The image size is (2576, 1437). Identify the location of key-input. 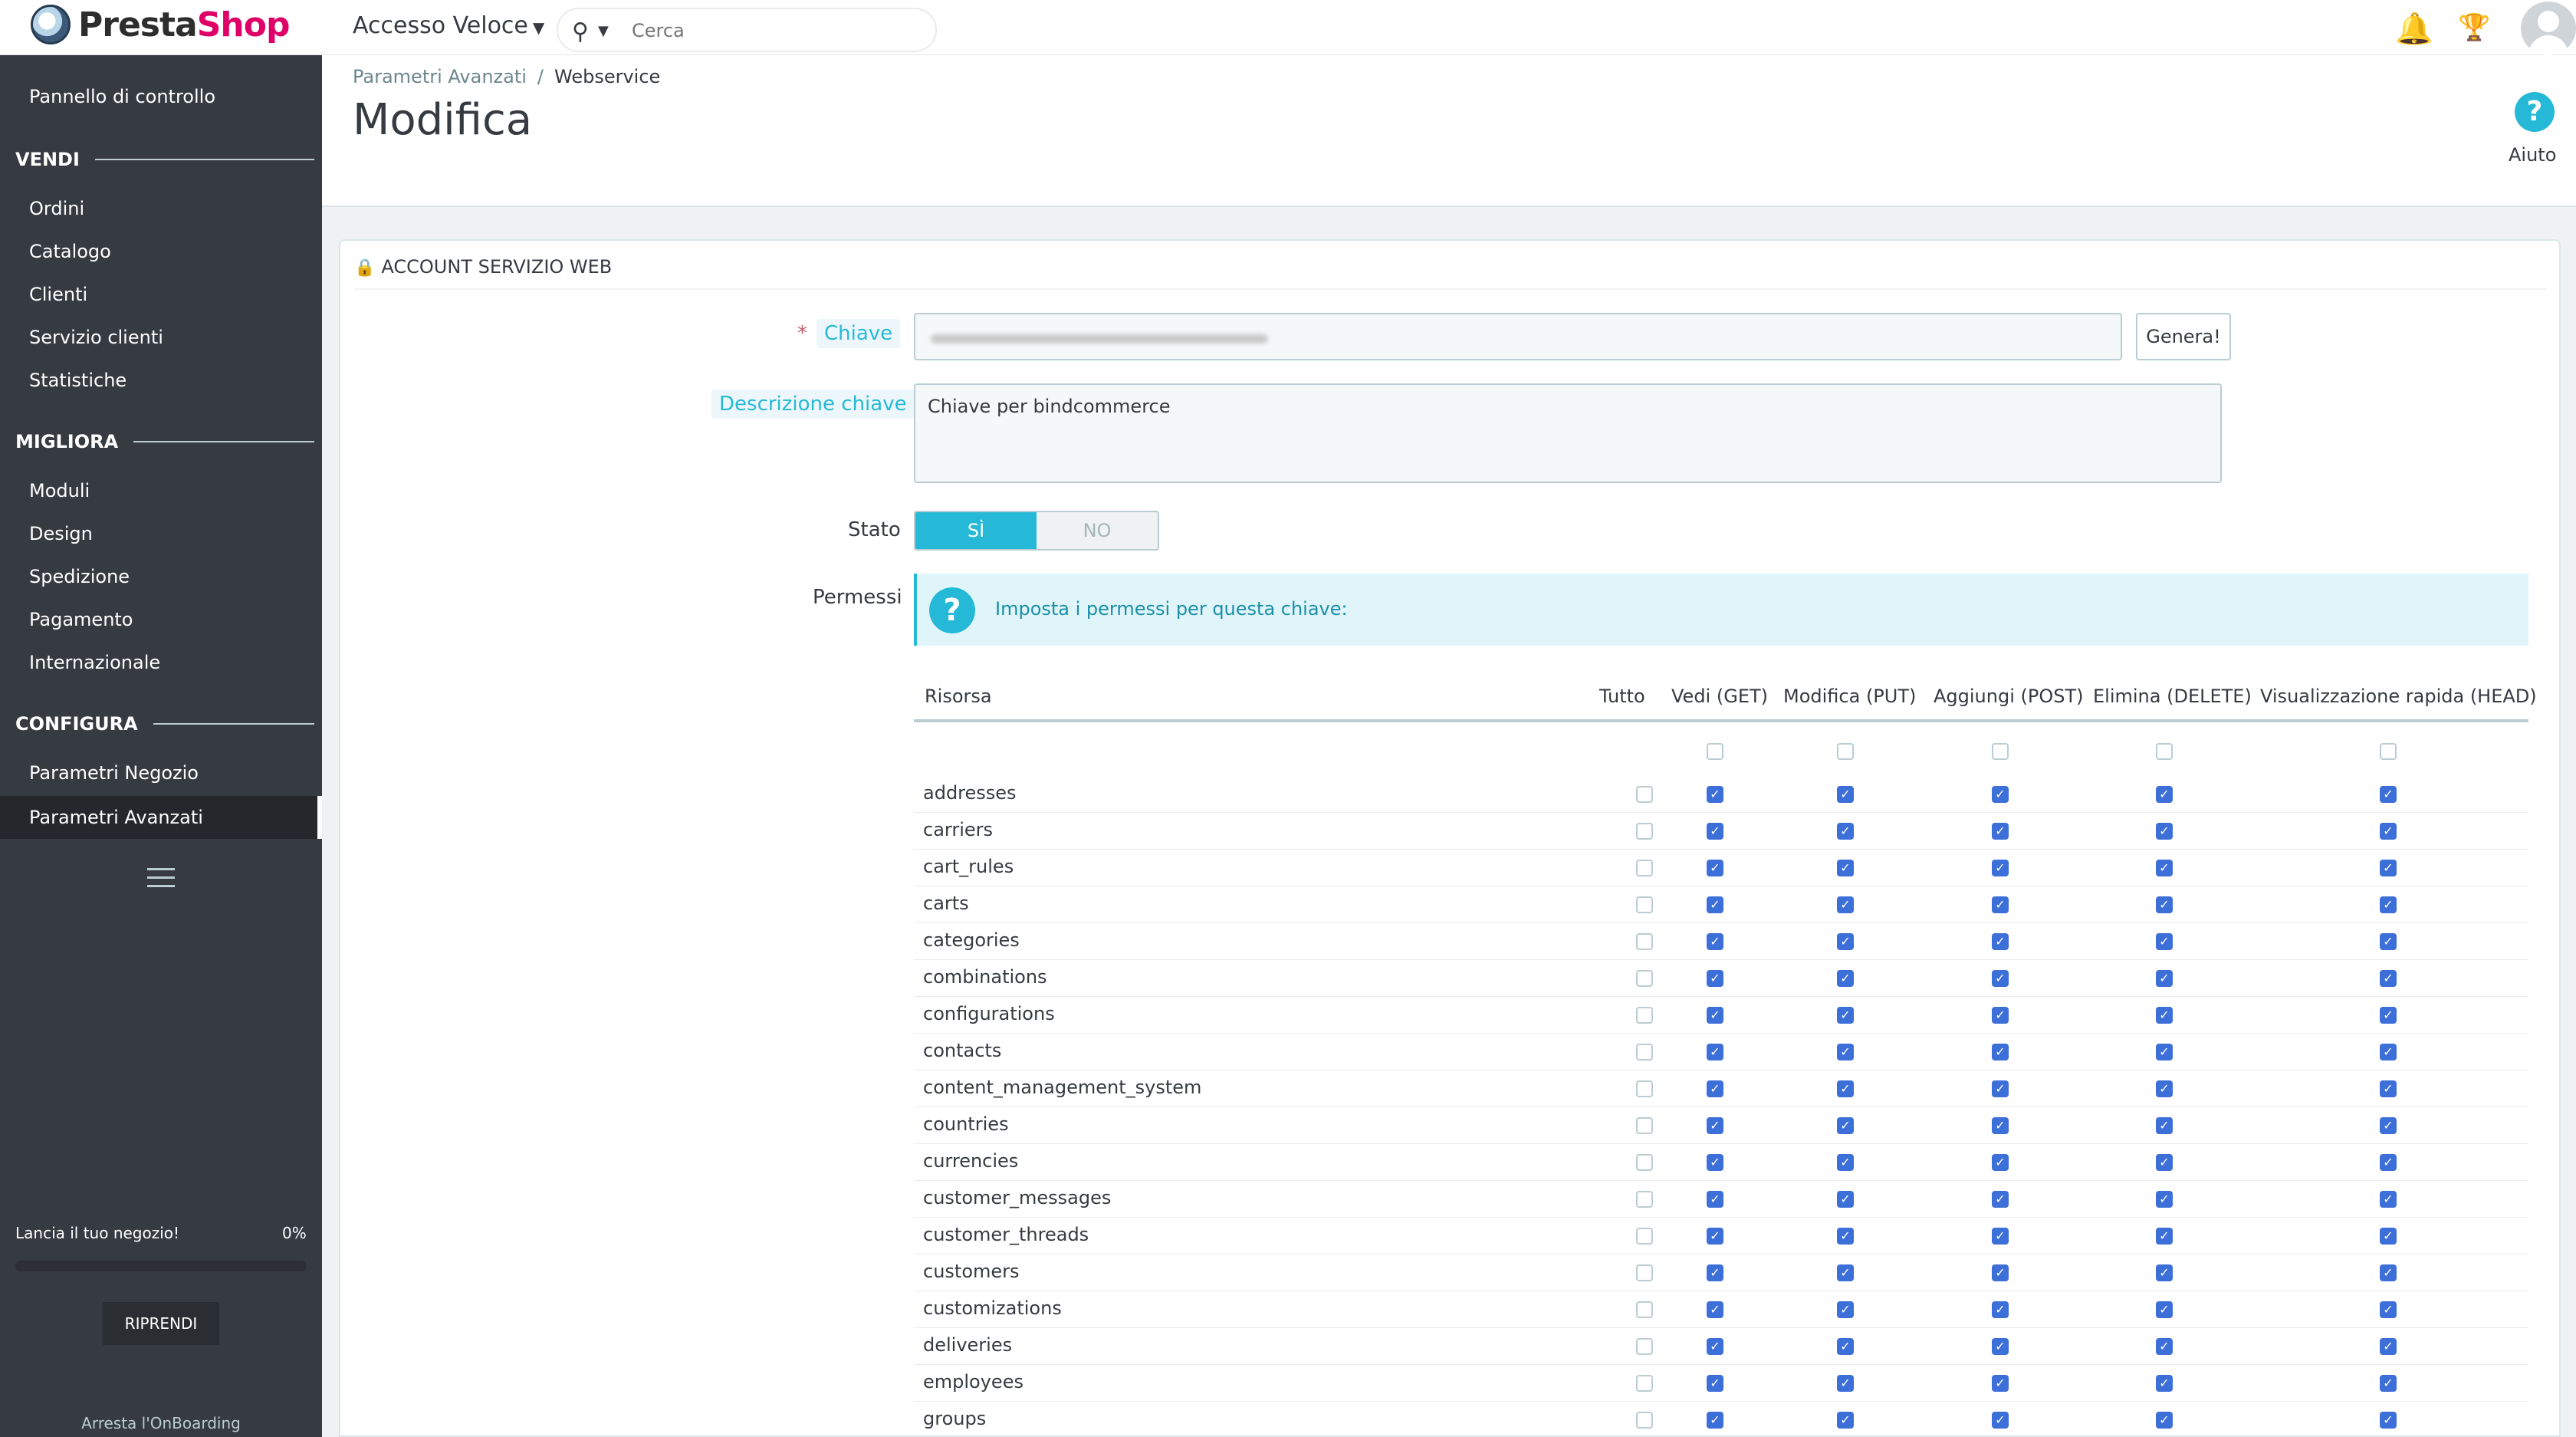
(1518, 336).